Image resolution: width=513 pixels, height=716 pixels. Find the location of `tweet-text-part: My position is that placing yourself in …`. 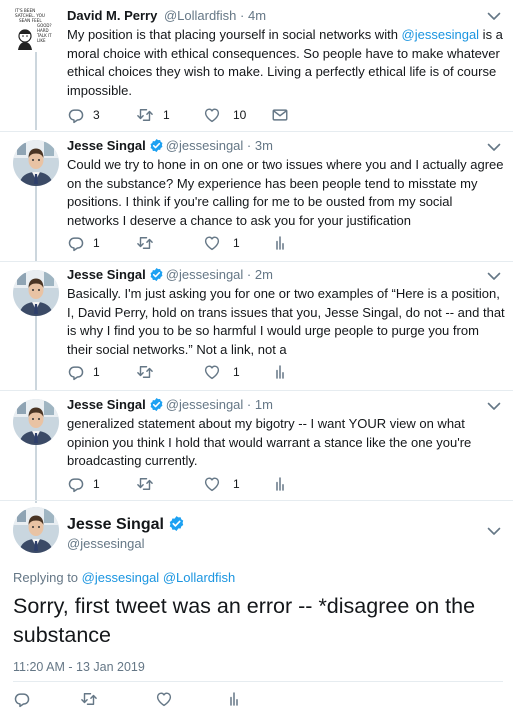

tweet-text-part: My position is that placing yourself in … is located at coordinates (234, 34).